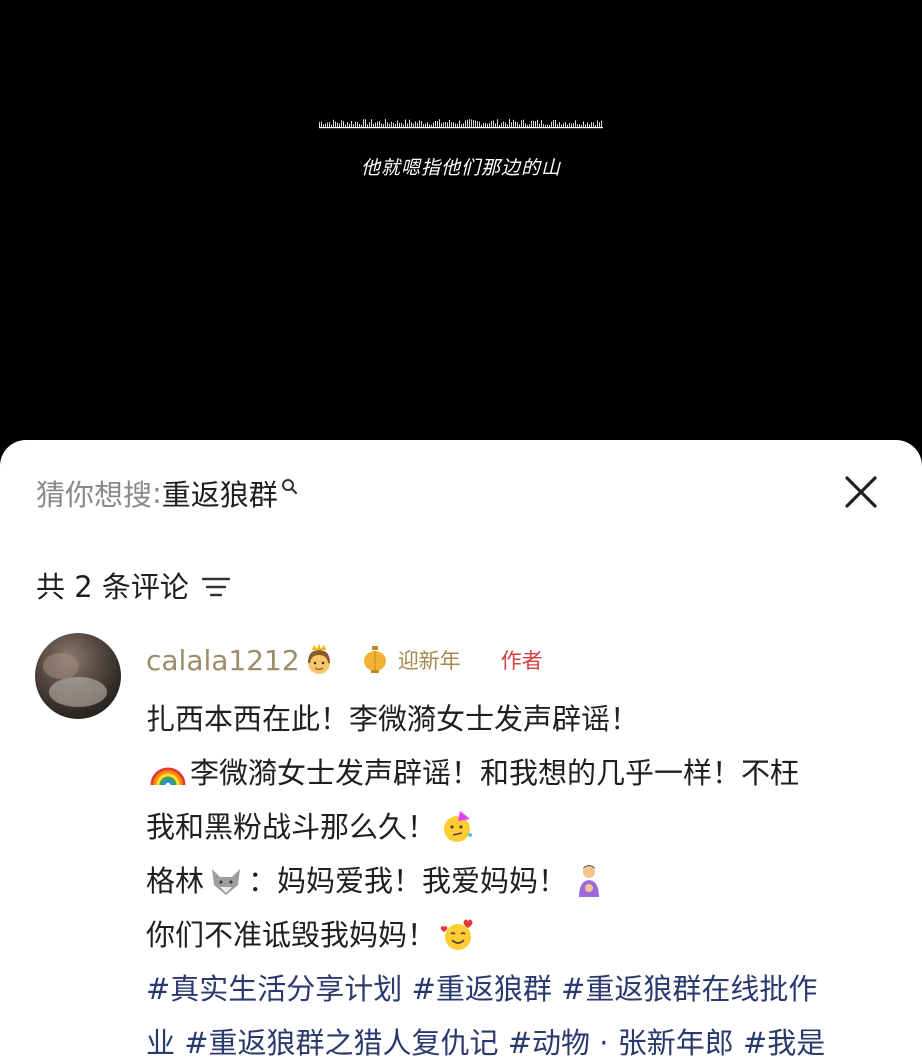 The image size is (922, 1060). Describe the element at coordinates (516, 827) in the screenshot. I see `comment-line: 我和黑粉战斗那么久！` at that location.